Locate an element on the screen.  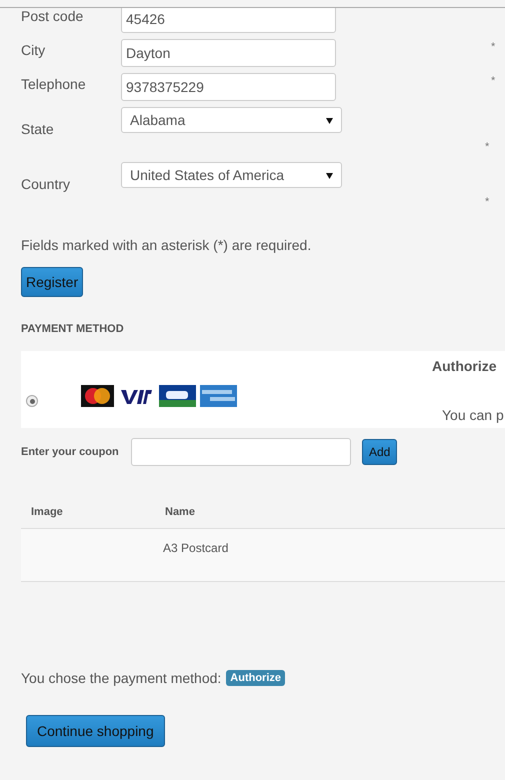
register-button: Register is located at coordinates (52, 282).